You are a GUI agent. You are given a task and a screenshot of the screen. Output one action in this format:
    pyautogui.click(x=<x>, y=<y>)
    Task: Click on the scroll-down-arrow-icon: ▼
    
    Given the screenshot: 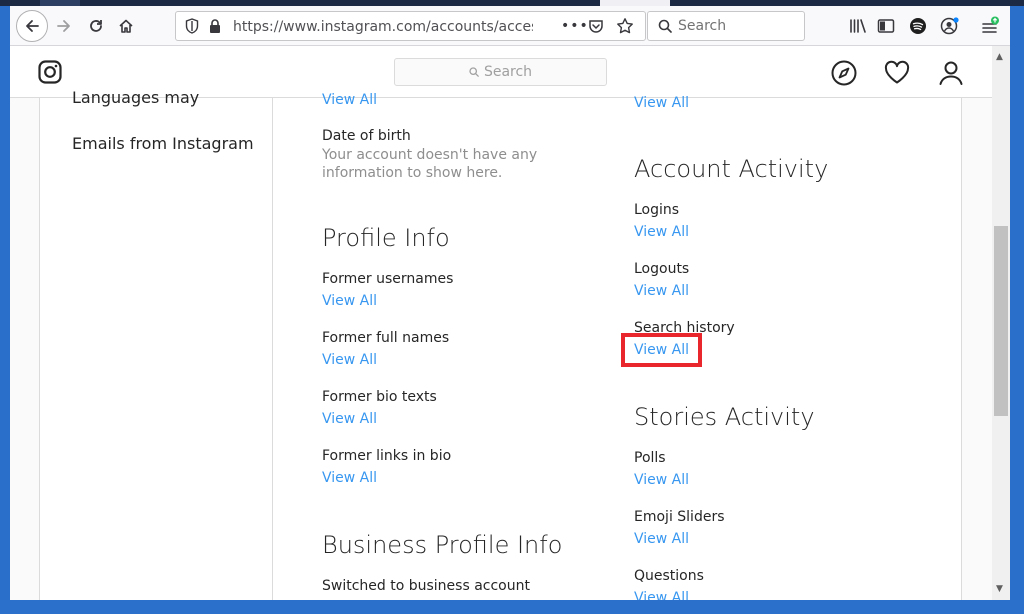 What is the action you would take?
    pyautogui.click(x=999, y=589)
    